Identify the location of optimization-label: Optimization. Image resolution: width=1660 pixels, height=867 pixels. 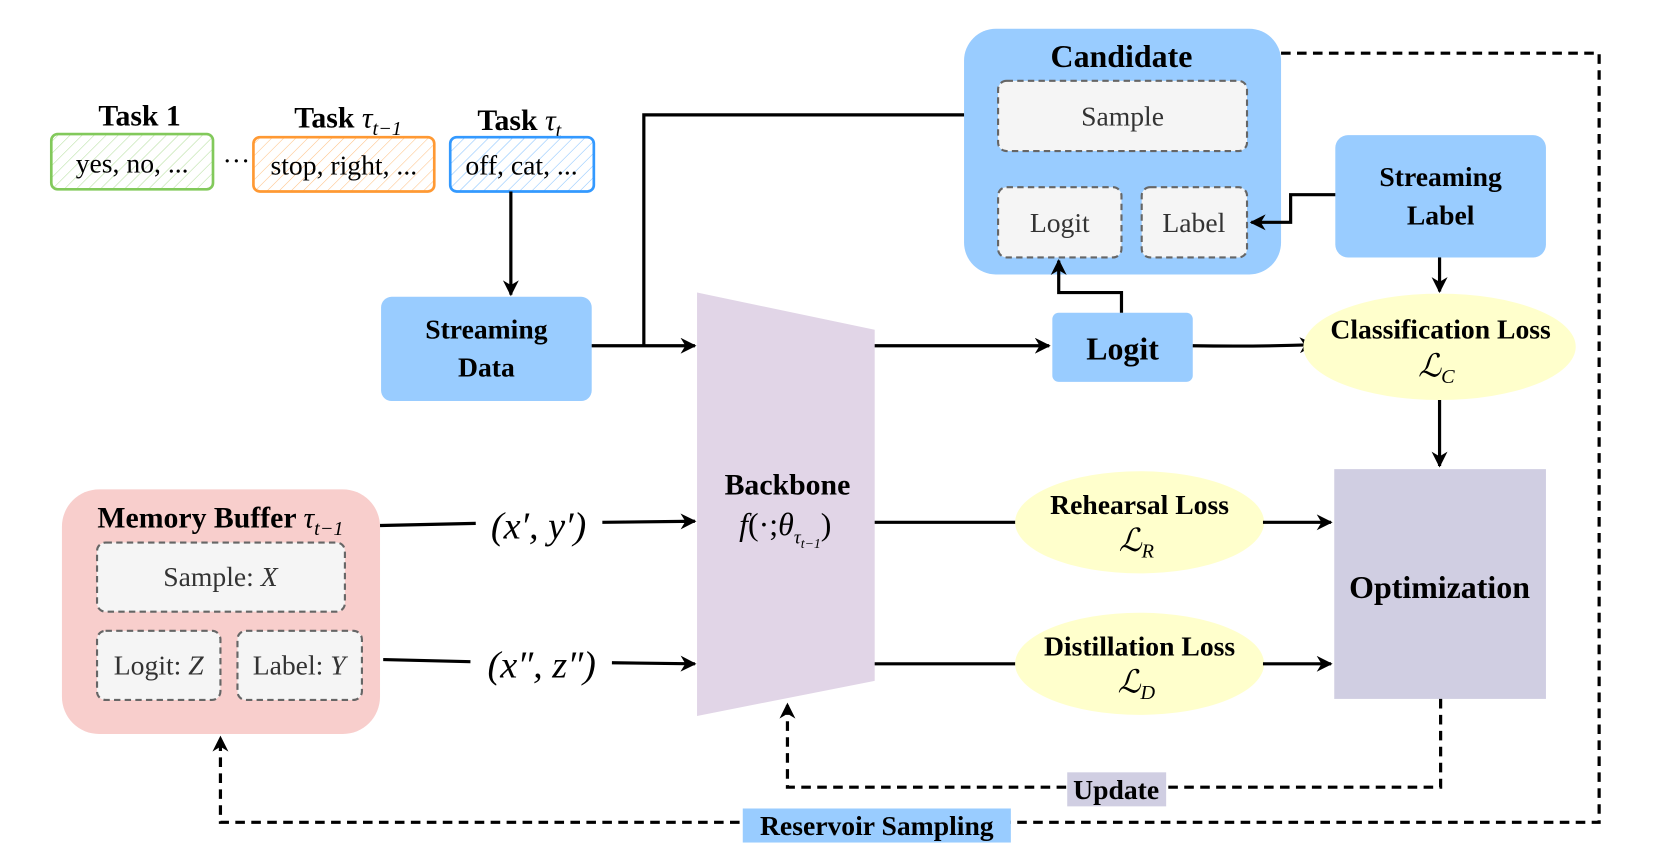
(1439, 587).